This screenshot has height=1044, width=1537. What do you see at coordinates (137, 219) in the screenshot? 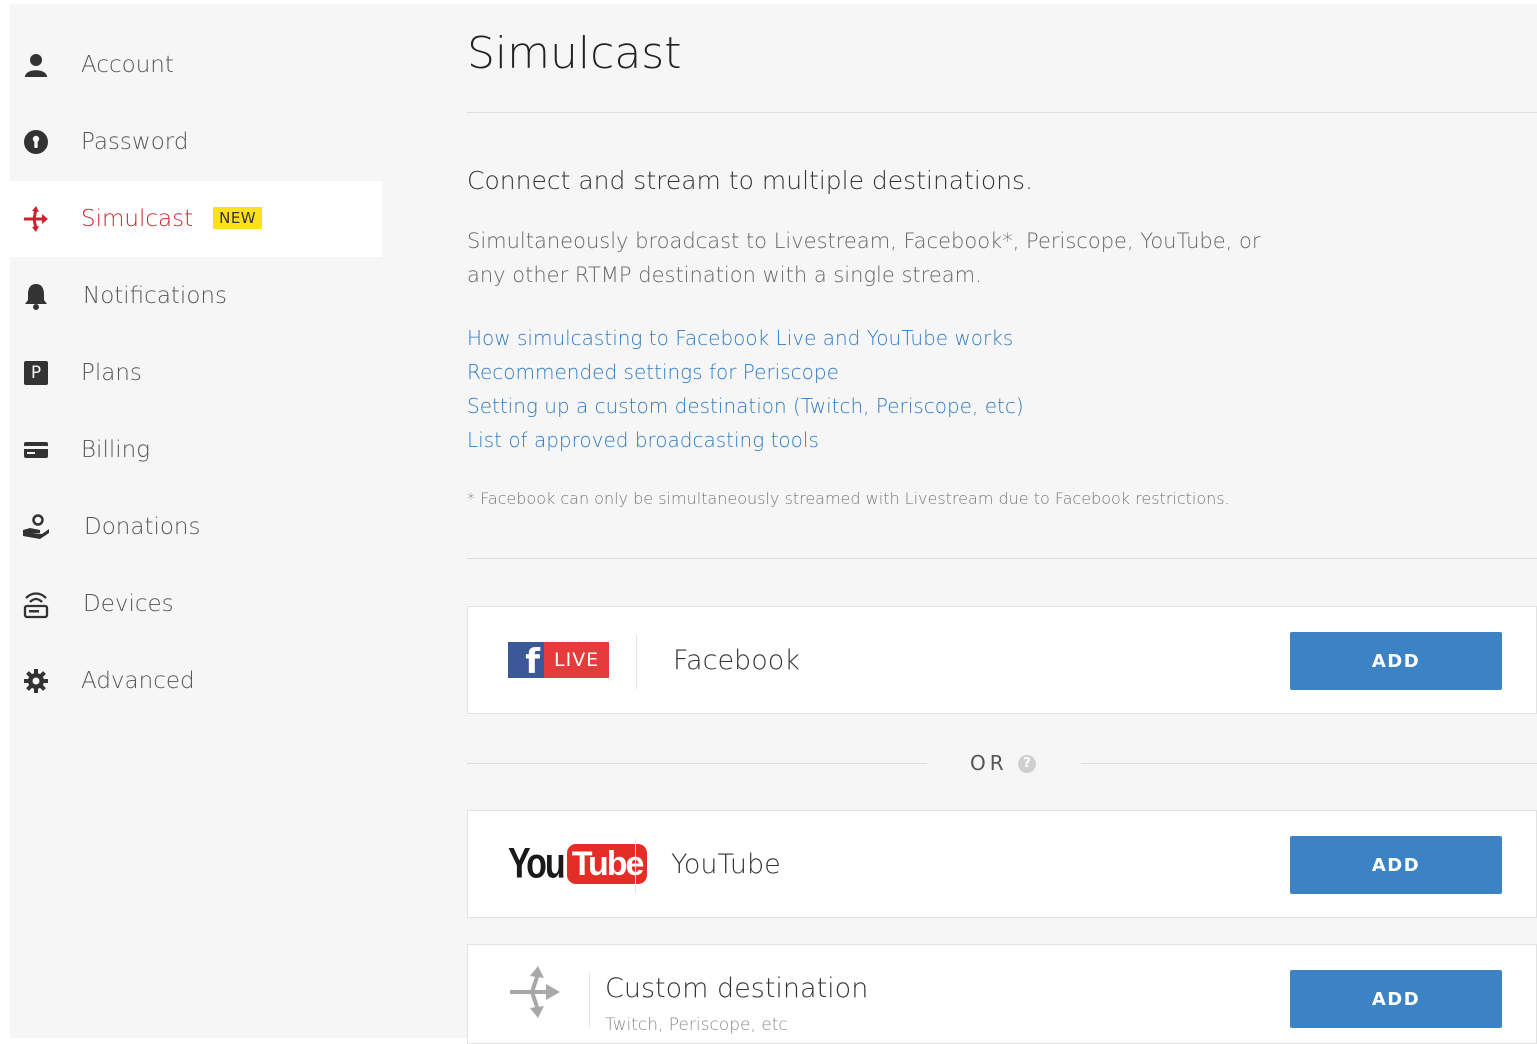
I see `sidebar-item-label: Simulcast` at bounding box center [137, 219].